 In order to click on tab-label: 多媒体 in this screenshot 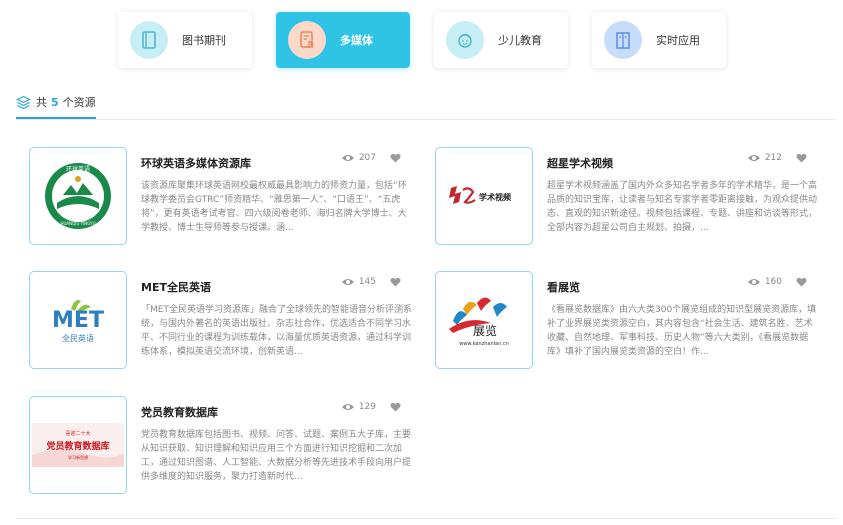, I will do `click(356, 40)`.